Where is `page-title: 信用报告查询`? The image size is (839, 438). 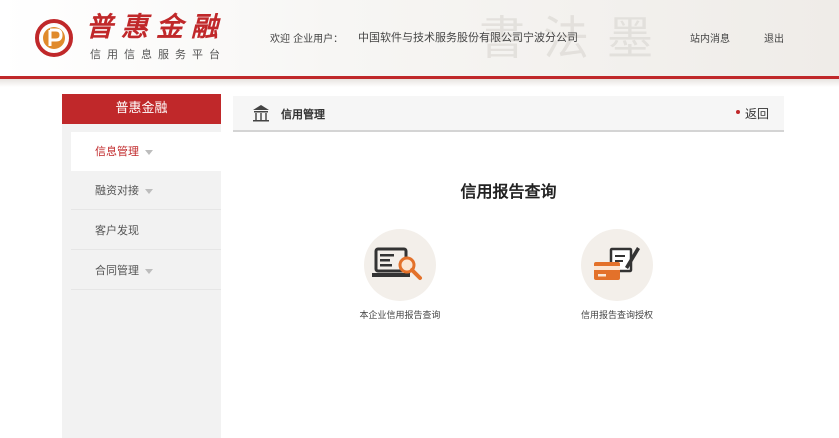 page-title: 信用报告查询 is located at coordinates (508, 191).